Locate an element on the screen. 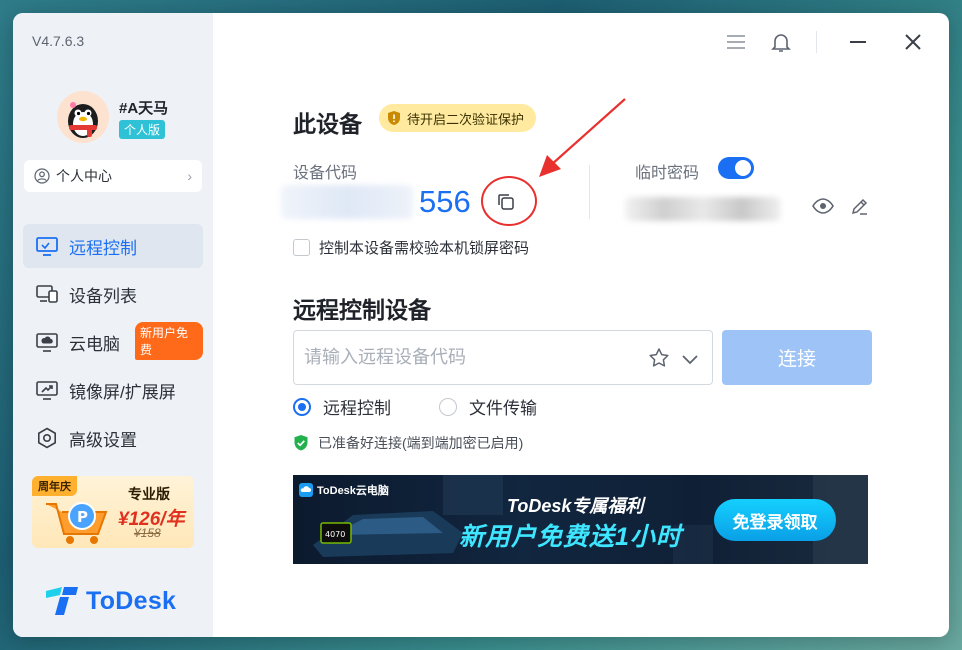 The image size is (962, 650). lock-screen-check-row: 控制本设备需校验本机锁屏密码 is located at coordinates (411, 247).